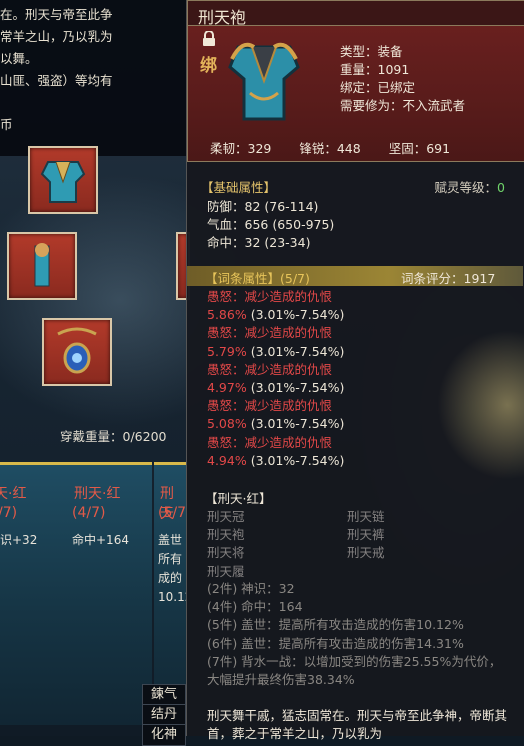 This screenshot has width=524, height=746. Describe the element at coordinates (335, 625) in the screenshot. I see `set-bonus: (5件) 盖世：提高所有攻击造成的伤害10.12%` at that location.